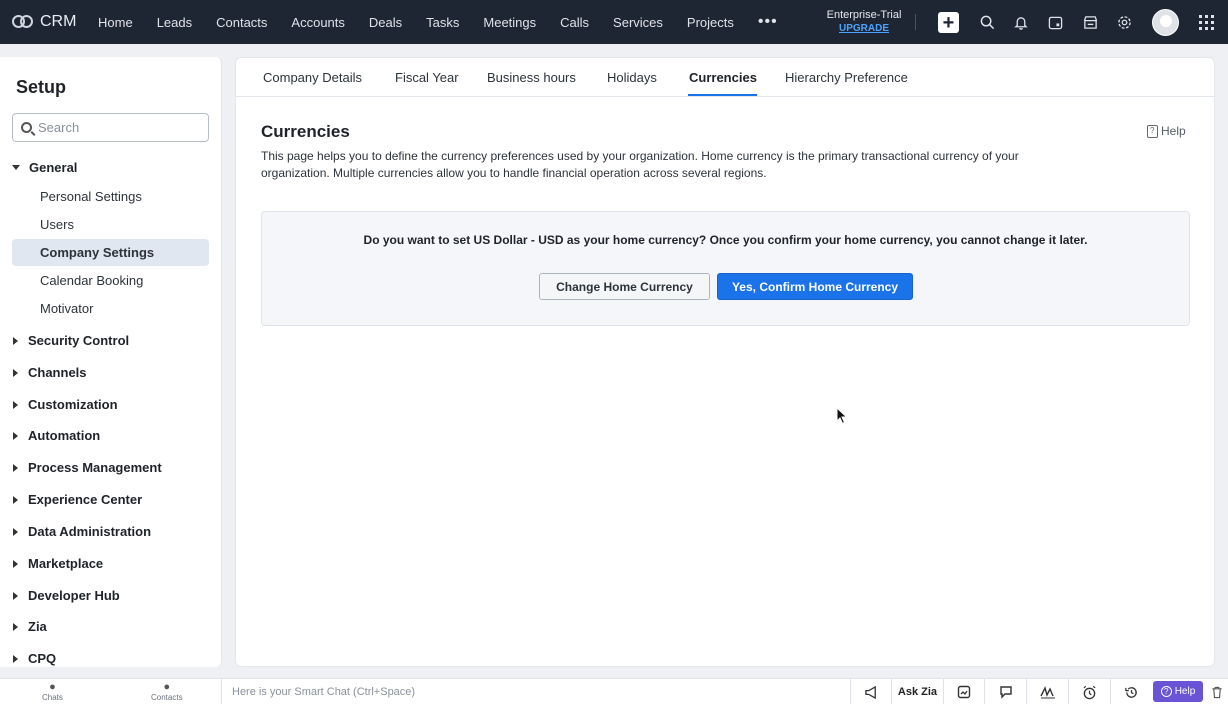 The image size is (1228, 704). I want to click on section-label: General, so click(53, 167).